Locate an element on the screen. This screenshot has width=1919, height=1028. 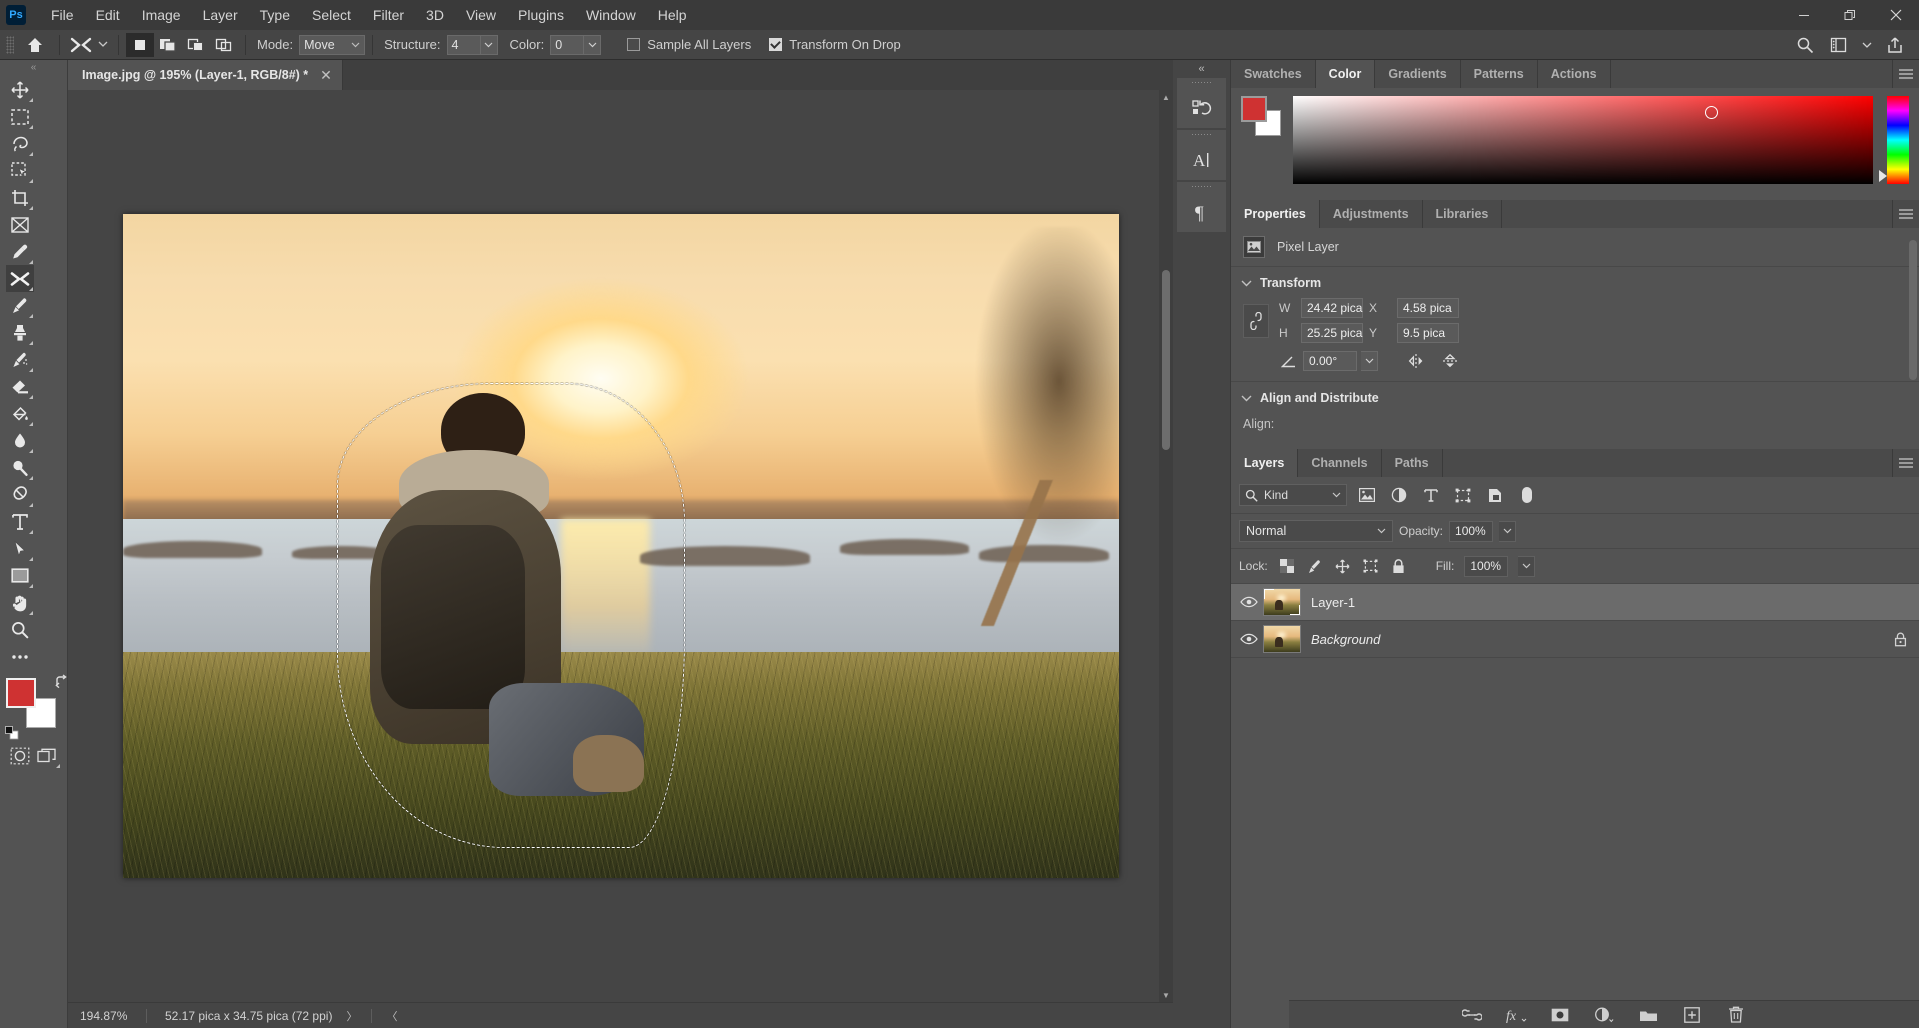
menu-layer: Layer is located at coordinates (220, 15).